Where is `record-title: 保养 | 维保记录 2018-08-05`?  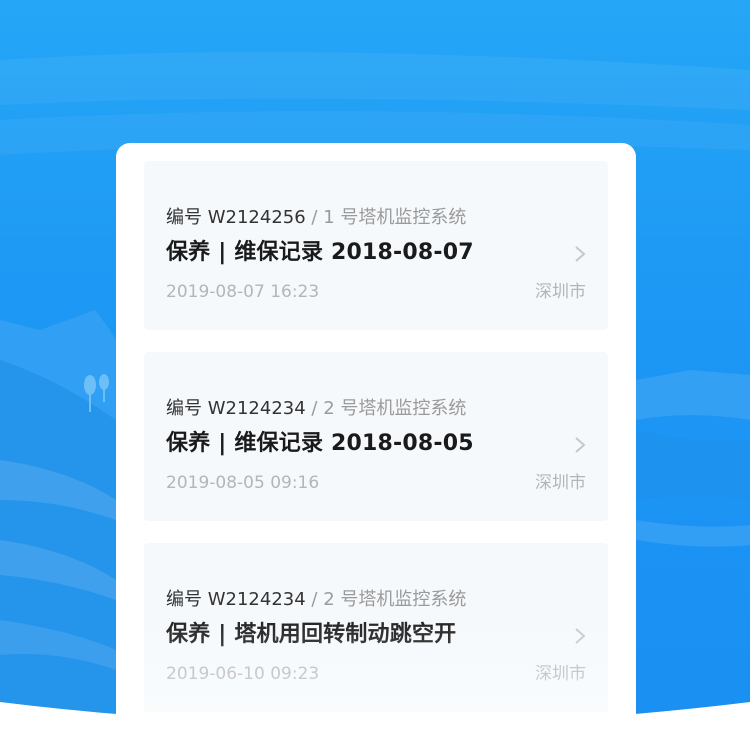
record-title: 保养 | 维保记录 2018-08-05 is located at coordinates (320, 443).